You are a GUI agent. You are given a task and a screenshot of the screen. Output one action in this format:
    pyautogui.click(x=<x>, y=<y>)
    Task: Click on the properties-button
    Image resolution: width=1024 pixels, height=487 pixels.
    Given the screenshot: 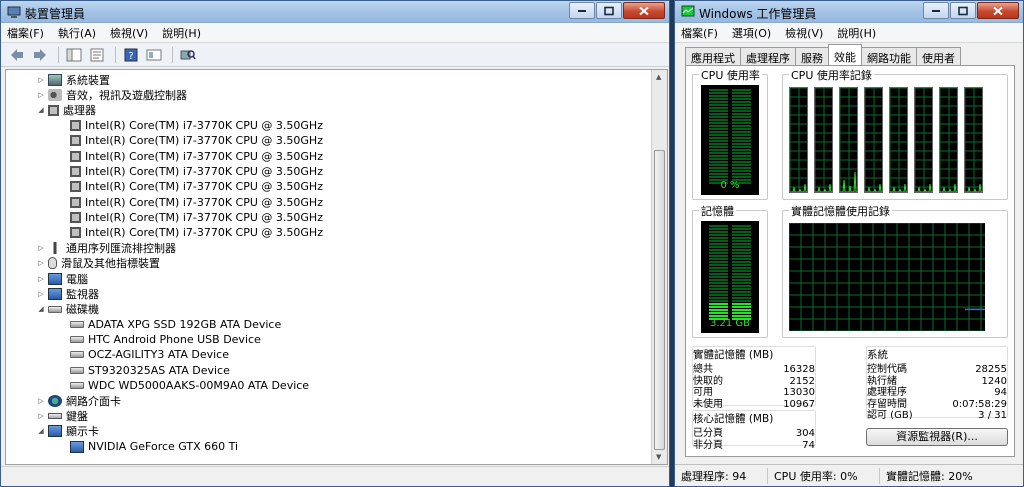 What is the action you would take?
    pyautogui.click(x=97, y=55)
    